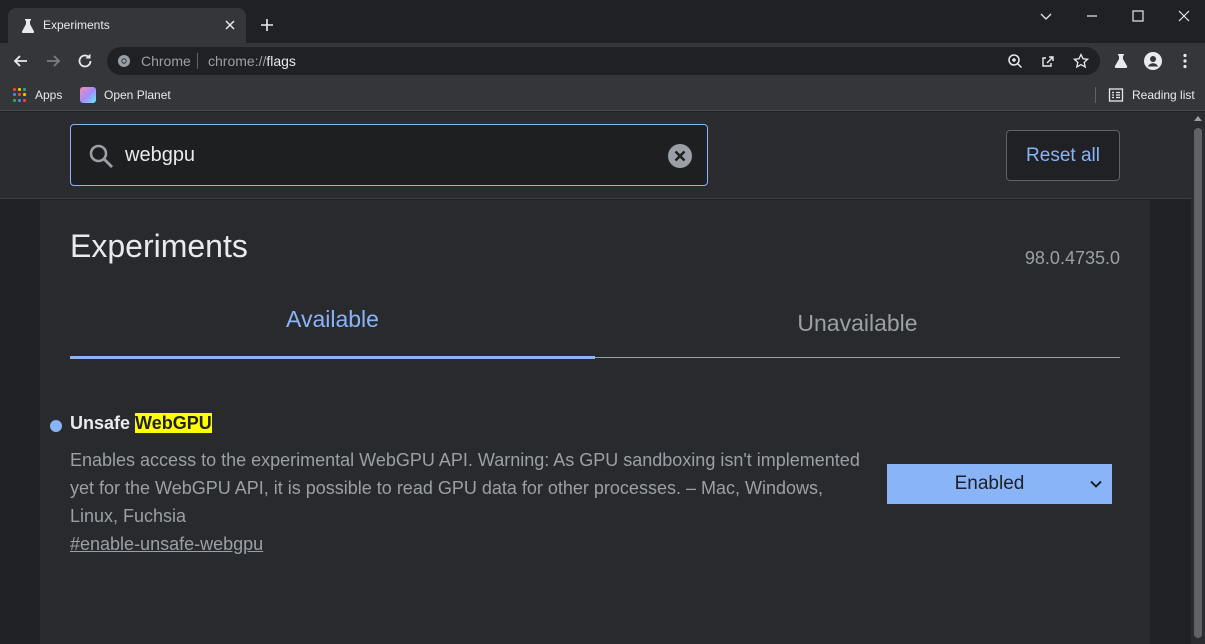  What do you see at coordinates (173, 423) in the screenshot?
I see `flag-title-highlight: WebGPU` at bounding box center [173, 423].